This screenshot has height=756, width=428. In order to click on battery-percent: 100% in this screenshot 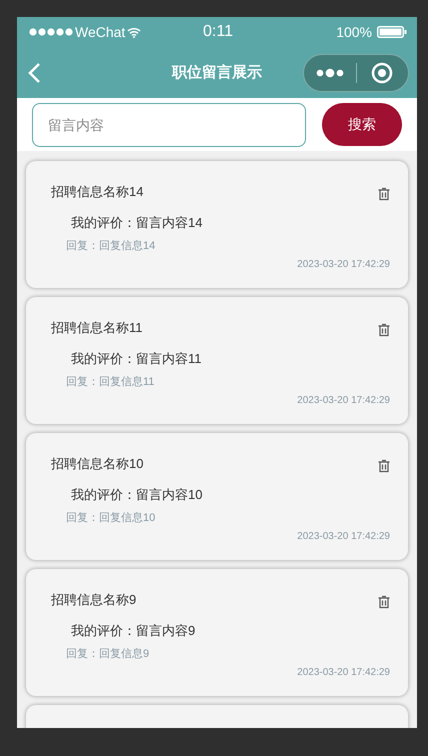, I will do `click(354, 32)`.